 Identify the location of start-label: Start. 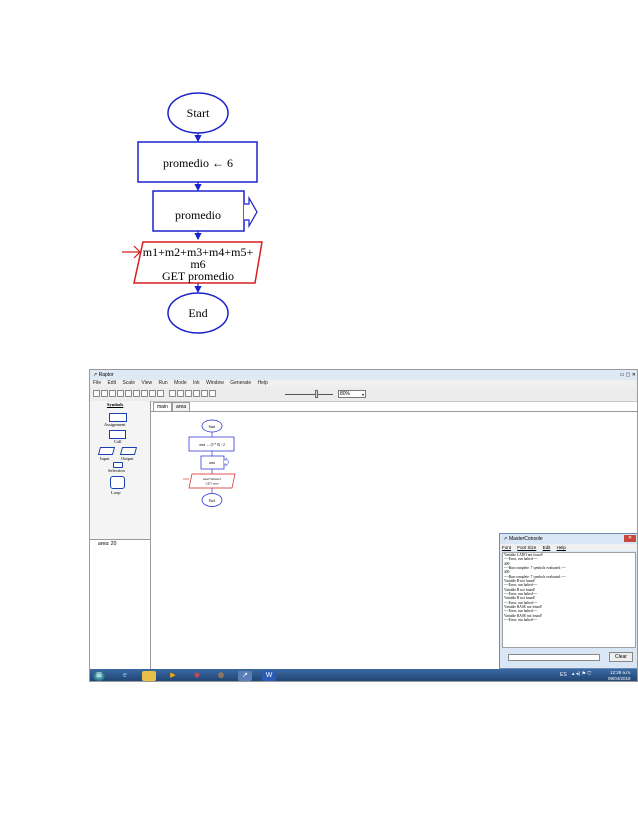
(198, 113).